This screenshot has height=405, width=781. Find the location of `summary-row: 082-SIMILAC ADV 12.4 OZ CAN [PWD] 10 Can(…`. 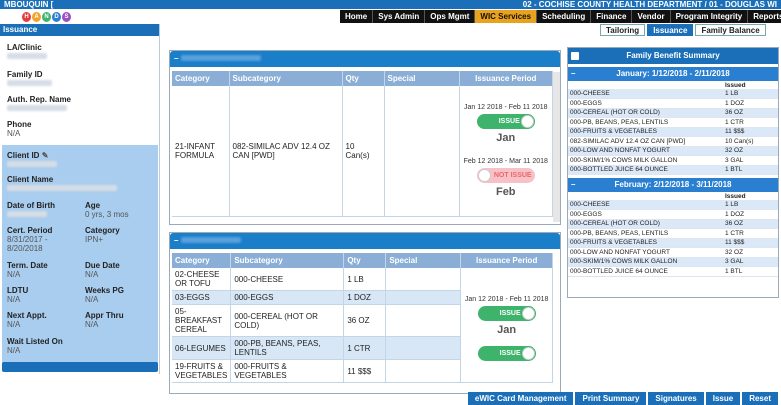

summary-row: 082-SIMILAC ADV 12.4 OZ CAN [PWD] 10 Can(… is located at coordinates (673, 141).